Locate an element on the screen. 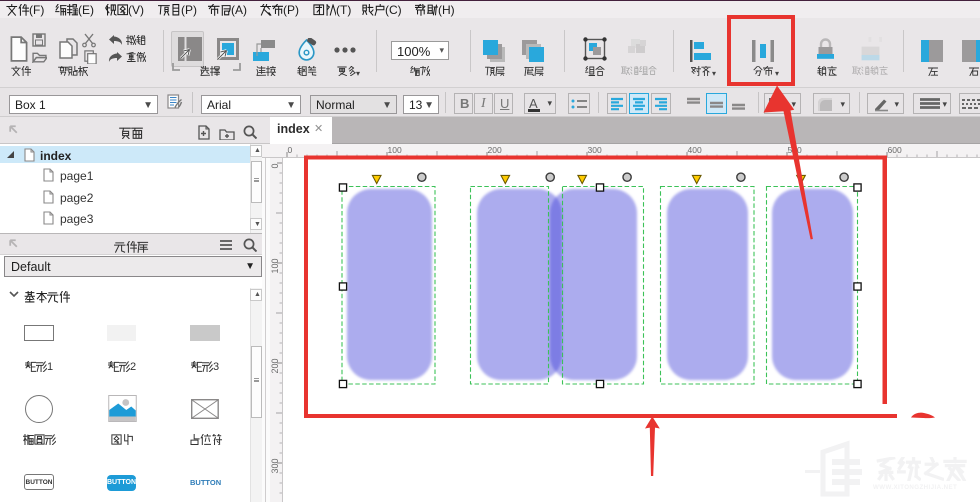 This screenshot has width=980, height=502. svg-text: 500 is located at coordinates (795, 150).